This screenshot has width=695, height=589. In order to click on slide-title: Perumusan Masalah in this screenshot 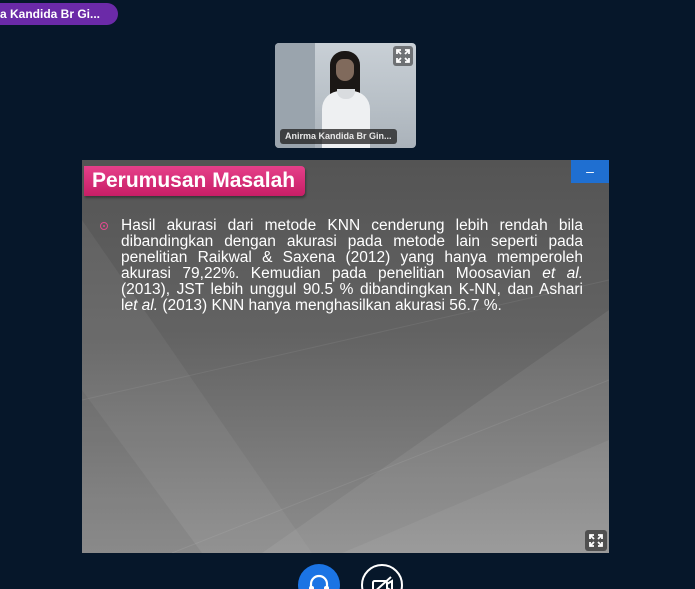, I will do `click(195, 181)`.